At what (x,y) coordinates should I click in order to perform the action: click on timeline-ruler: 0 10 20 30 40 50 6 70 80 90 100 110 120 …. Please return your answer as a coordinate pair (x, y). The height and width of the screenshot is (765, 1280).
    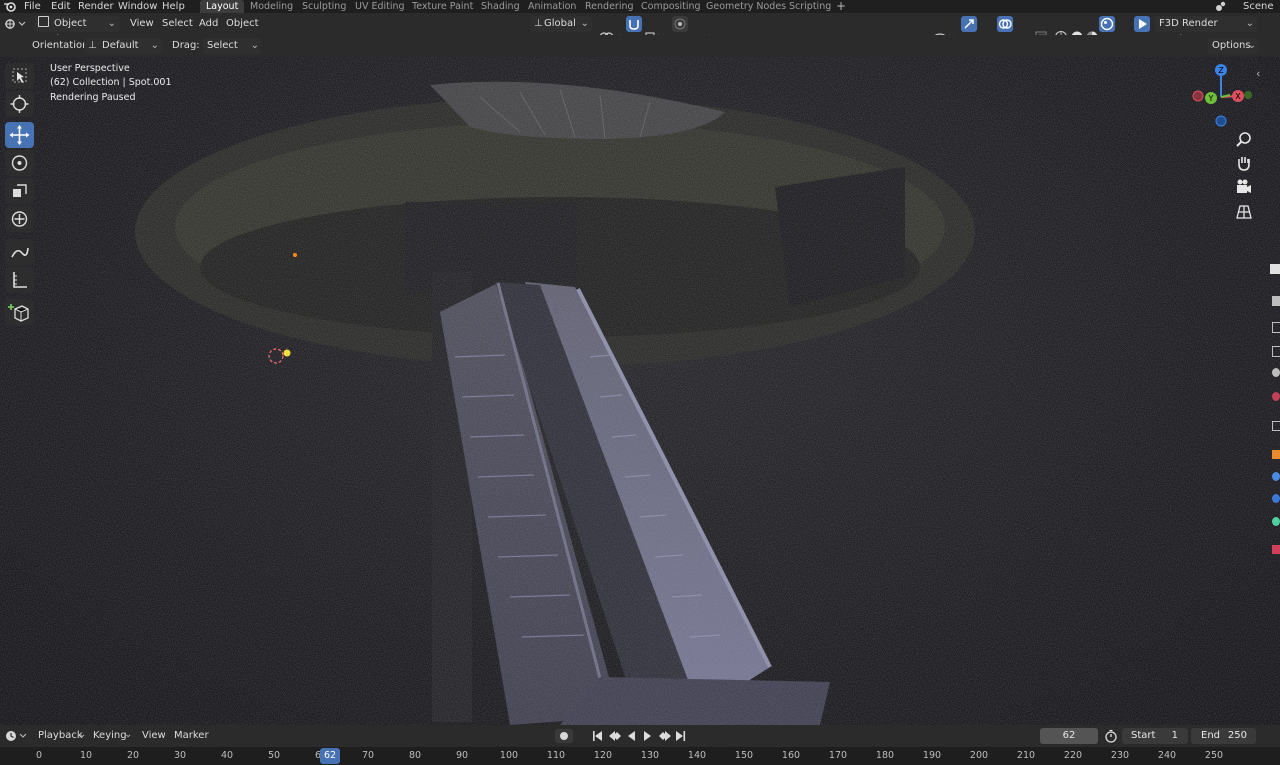
    Looking at the image, I should click on (640, 756).